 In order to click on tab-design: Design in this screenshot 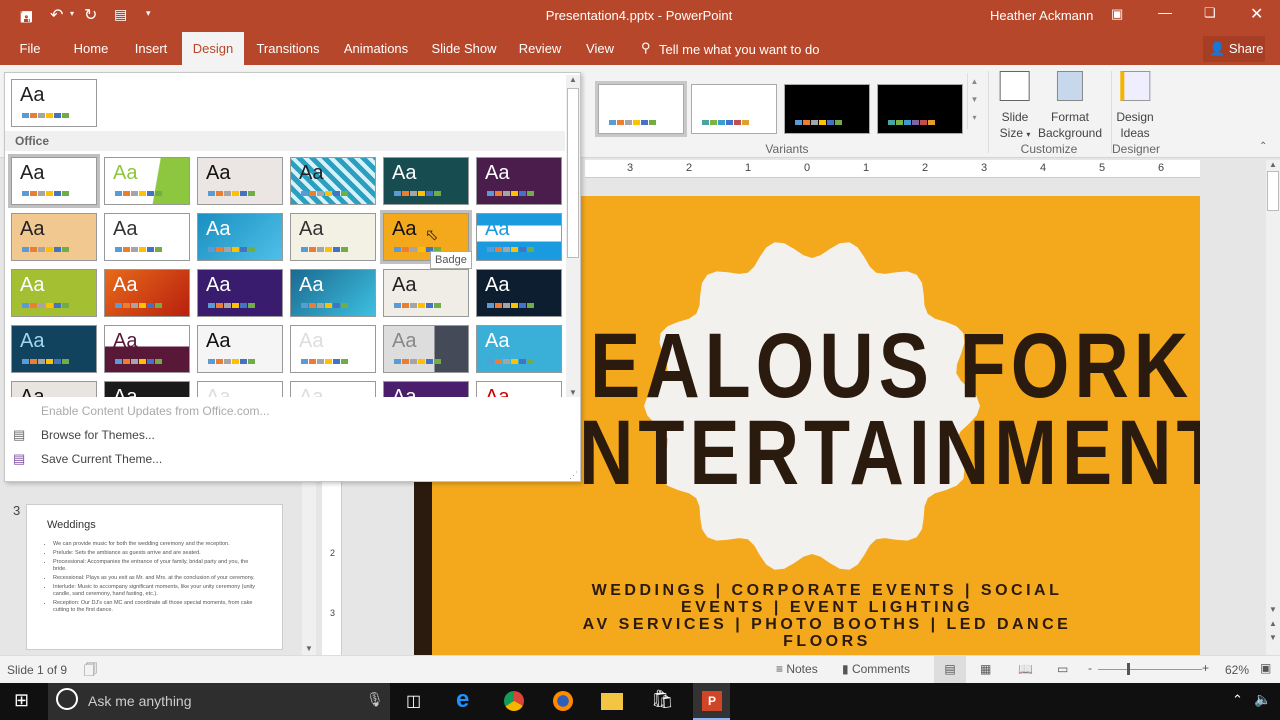, I will do `click(213, 48)`.